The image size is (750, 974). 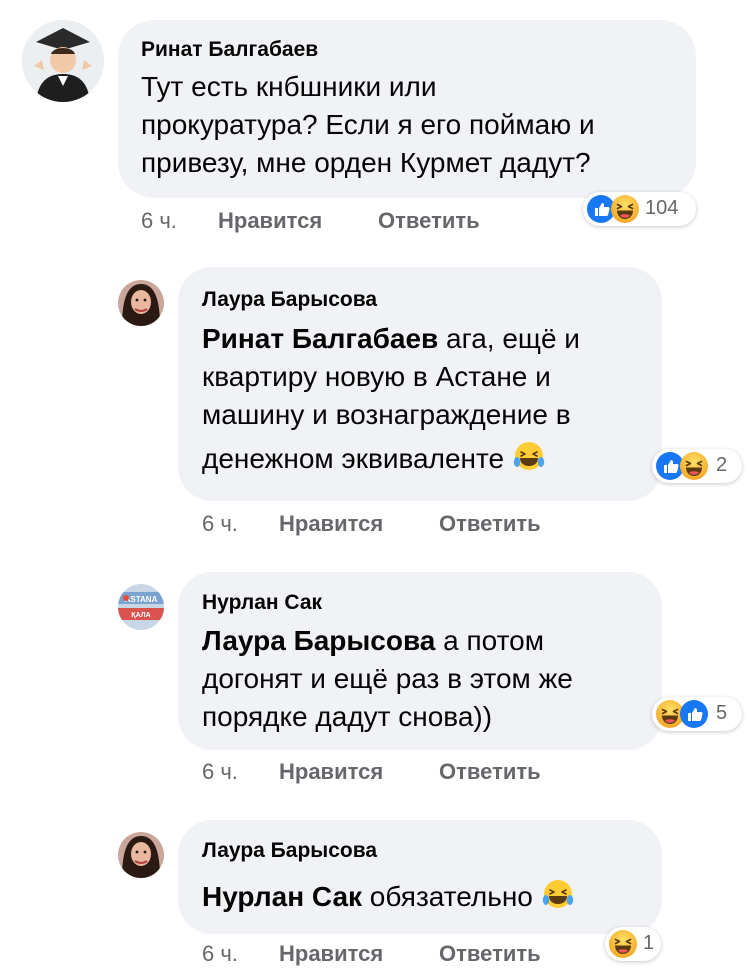 I want to click on like-button: Нравится, so click(x=331, y=954).